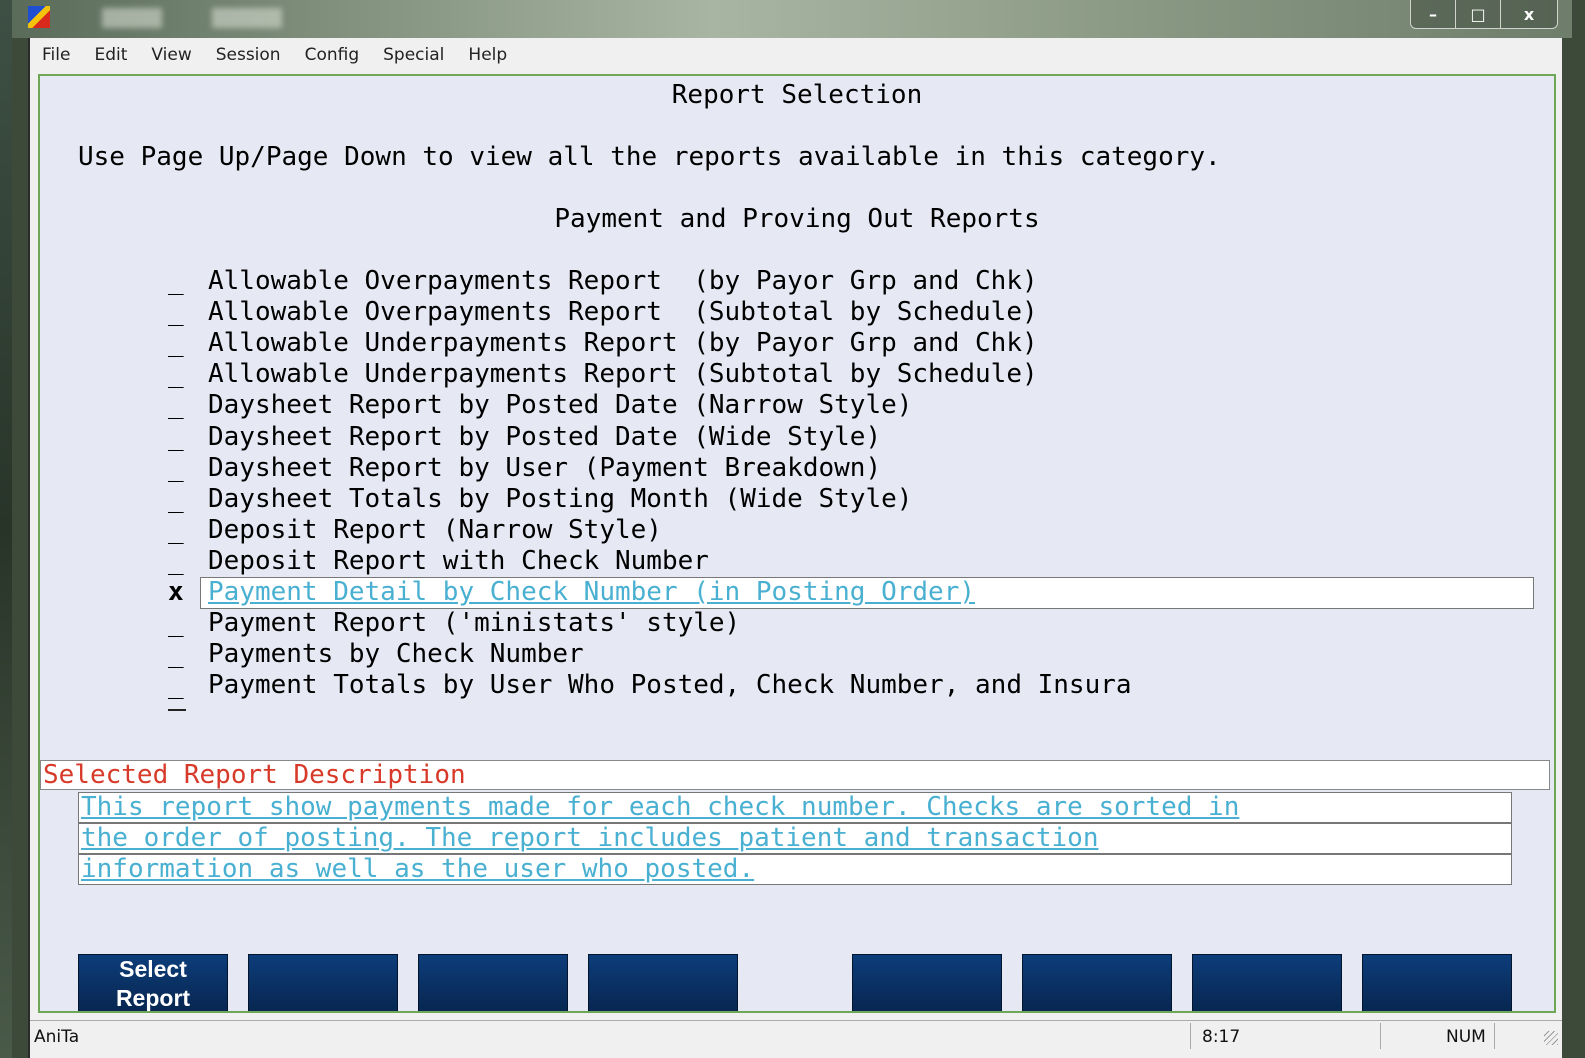 This screenshot has width=1585, height=1058. I want to click on app-icon, so click(39, 17).